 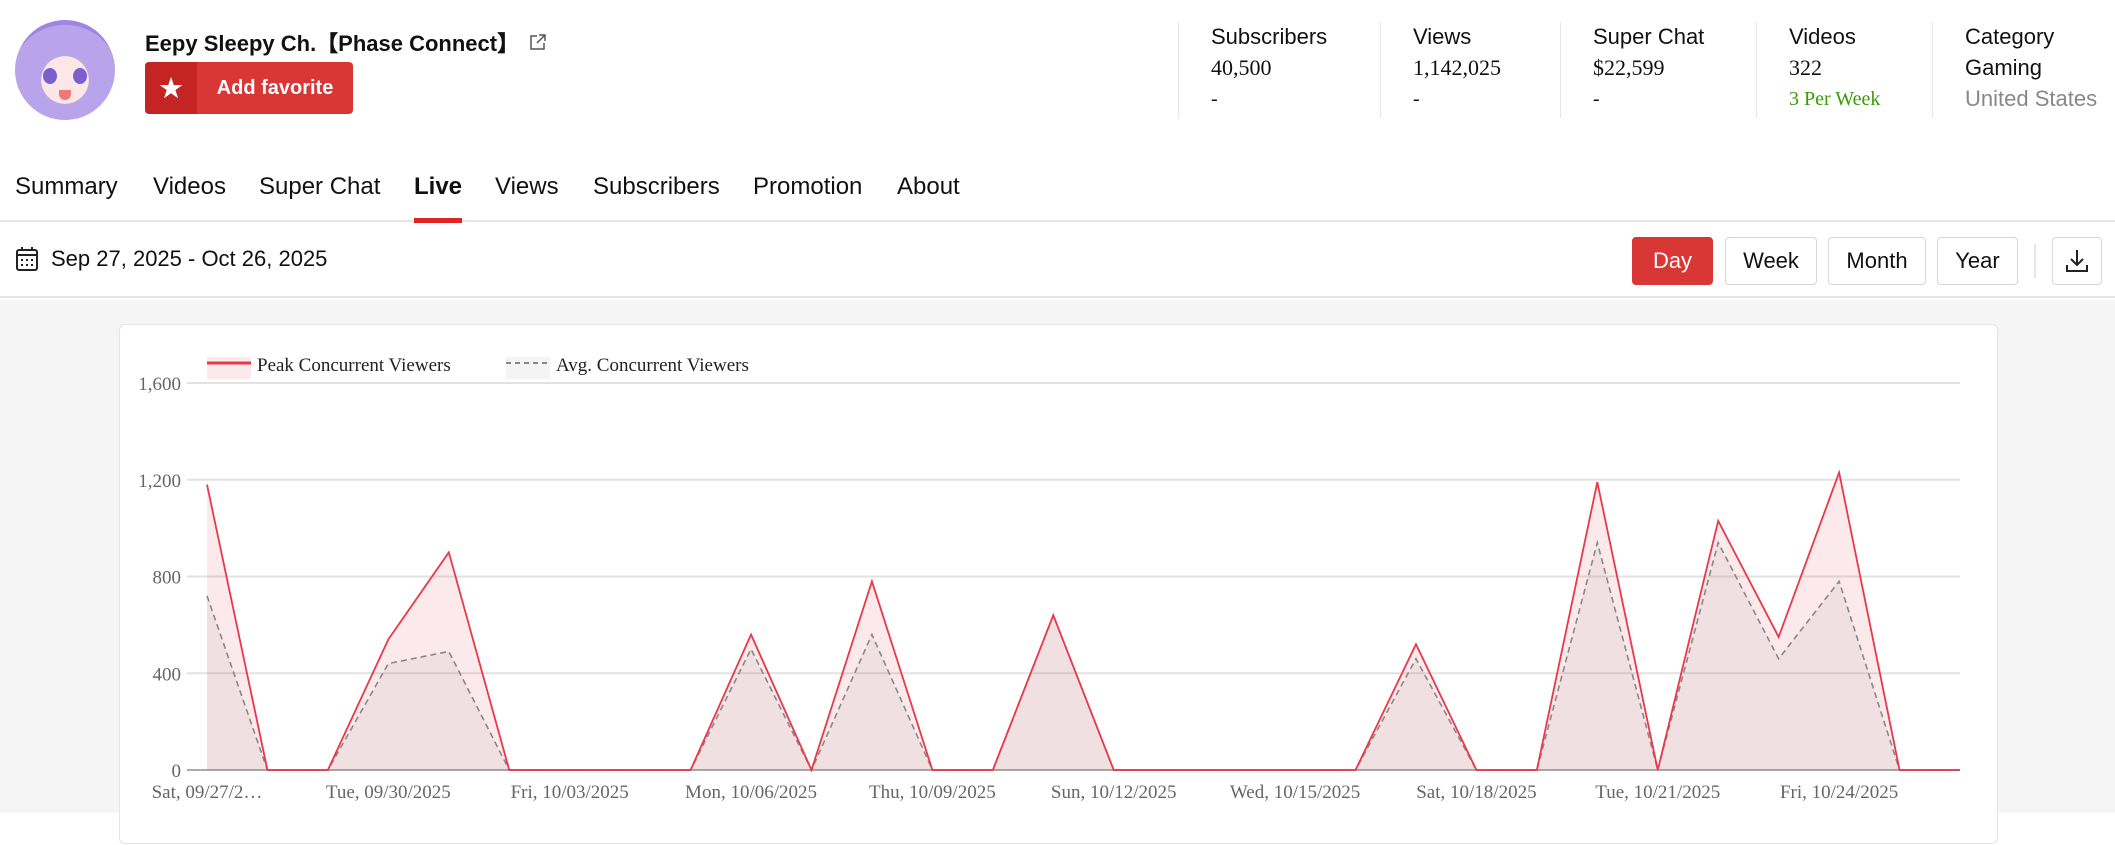 I want to click on stat-sub: United States, so click(x=2031, y=99).